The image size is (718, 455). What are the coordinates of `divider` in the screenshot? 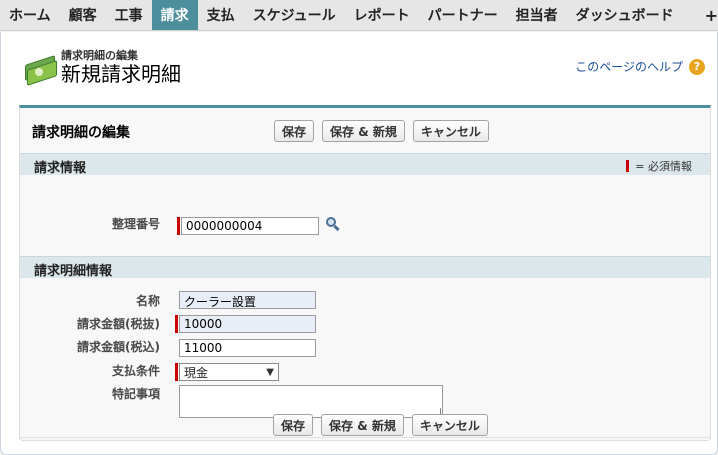 It's located at (365, 437).